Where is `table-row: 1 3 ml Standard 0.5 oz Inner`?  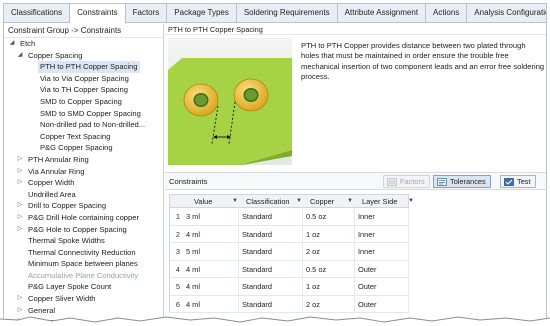 table-row: 1 3 ml Standard 0.5 oz Inner is located at coordinates (289, 217).